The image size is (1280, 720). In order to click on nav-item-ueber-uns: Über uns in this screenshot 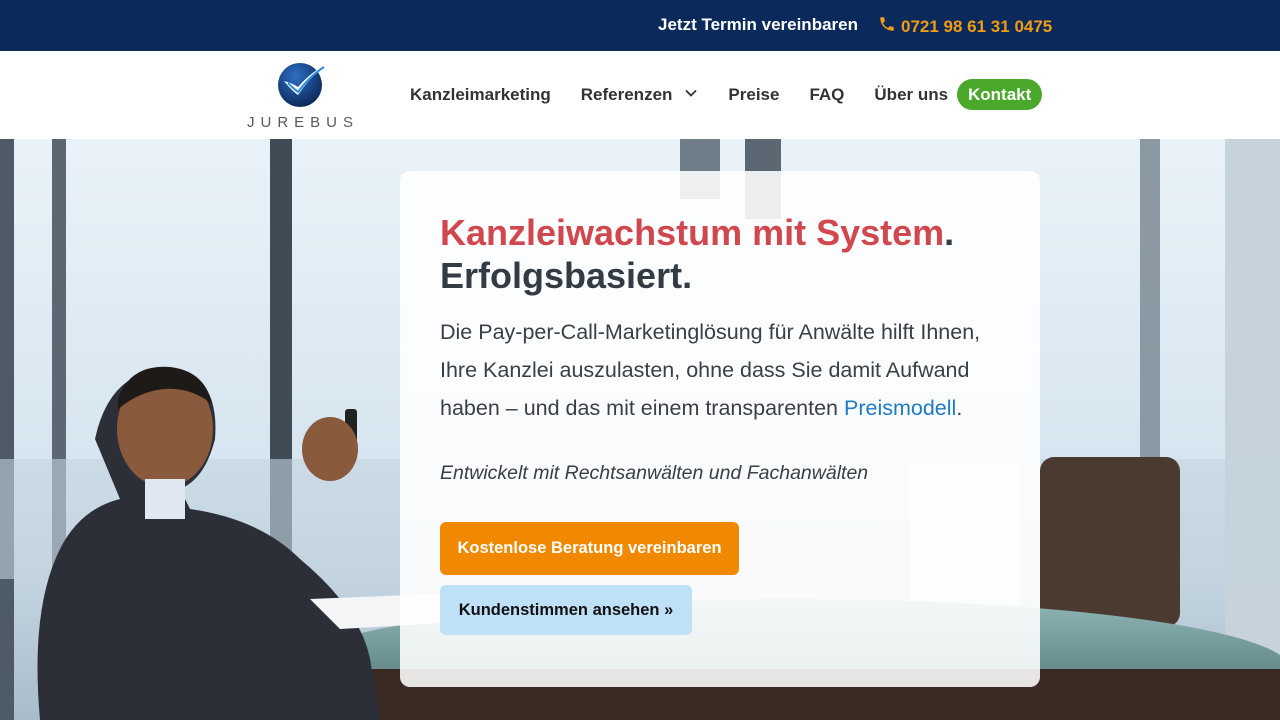, I will do `click(911, 95)`.